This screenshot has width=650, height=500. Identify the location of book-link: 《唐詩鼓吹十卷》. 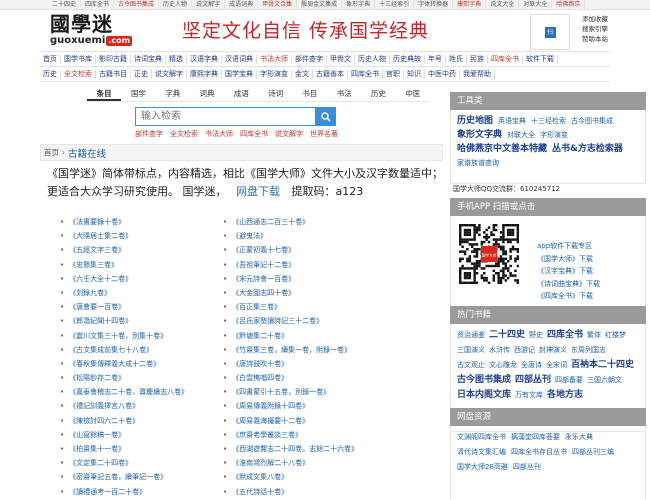
(323, 364).